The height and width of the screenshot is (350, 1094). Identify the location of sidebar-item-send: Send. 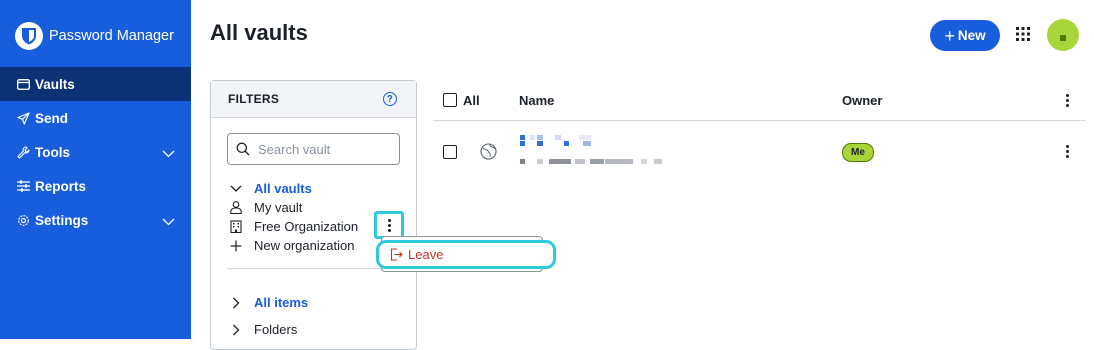
(95, 118).